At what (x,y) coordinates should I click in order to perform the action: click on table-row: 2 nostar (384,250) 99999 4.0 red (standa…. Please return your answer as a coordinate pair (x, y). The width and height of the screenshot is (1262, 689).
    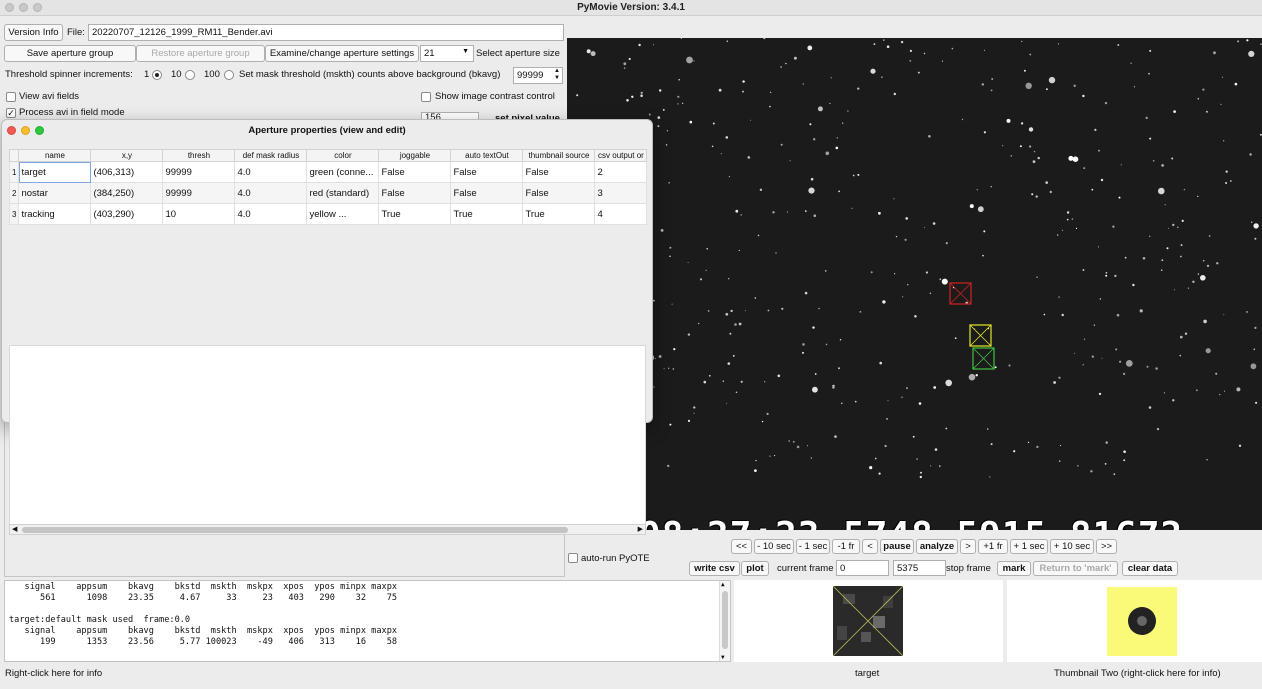
    Looking at the image, I should click on (328, 193).